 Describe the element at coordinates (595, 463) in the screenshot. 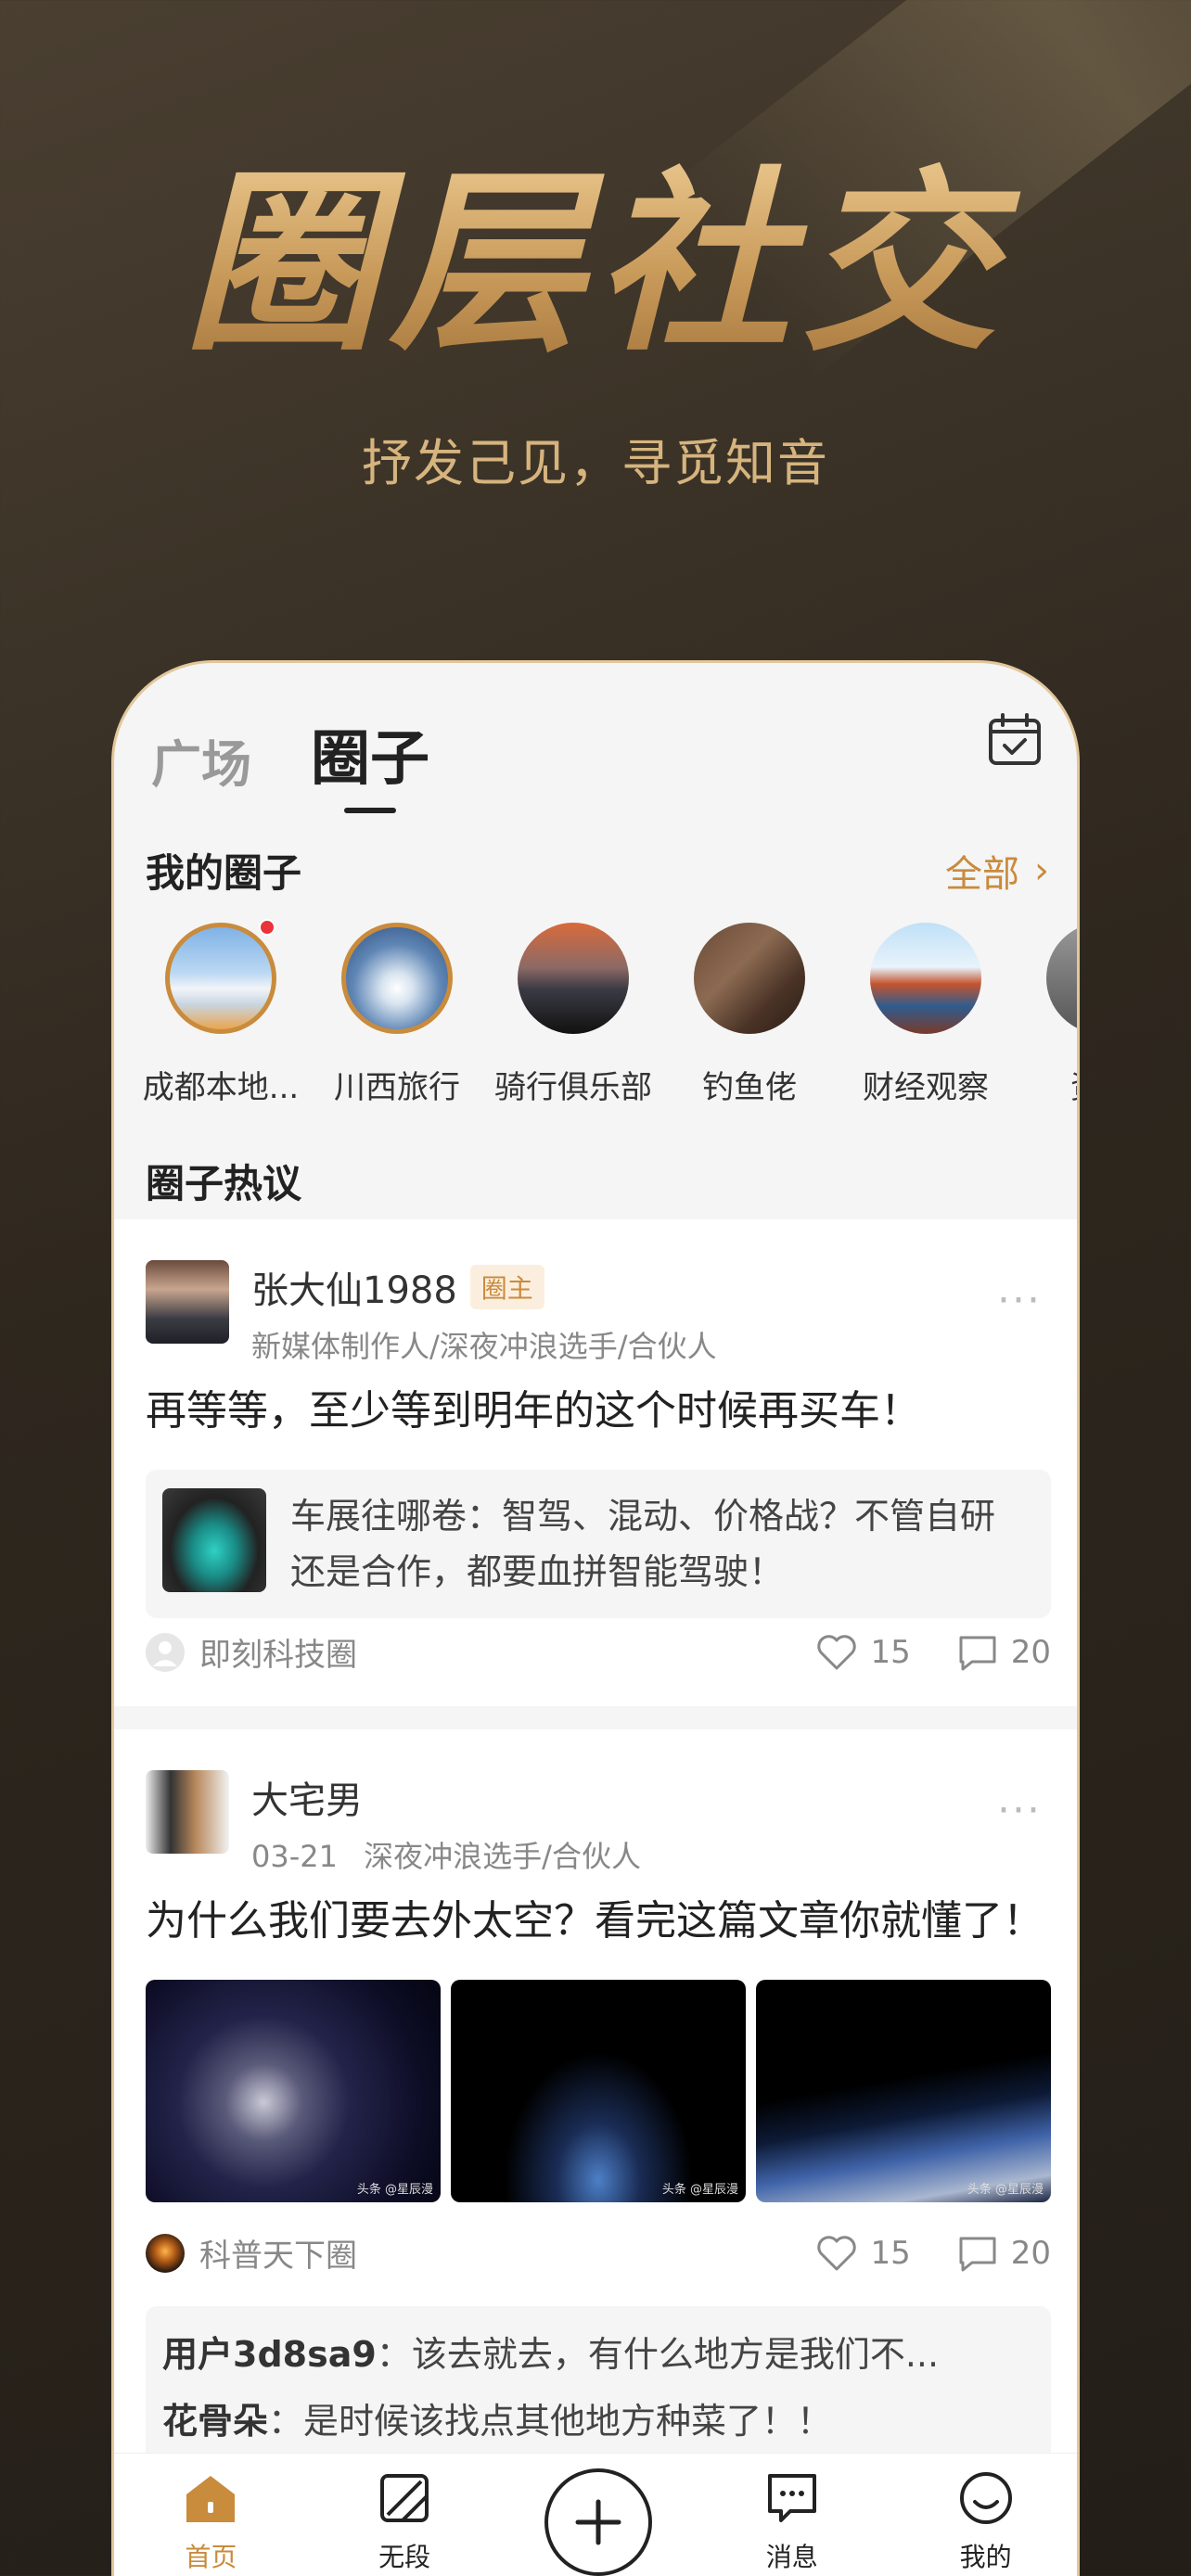

I see `hero-subtitle: 抒发己见，寻觅知音` at that location.